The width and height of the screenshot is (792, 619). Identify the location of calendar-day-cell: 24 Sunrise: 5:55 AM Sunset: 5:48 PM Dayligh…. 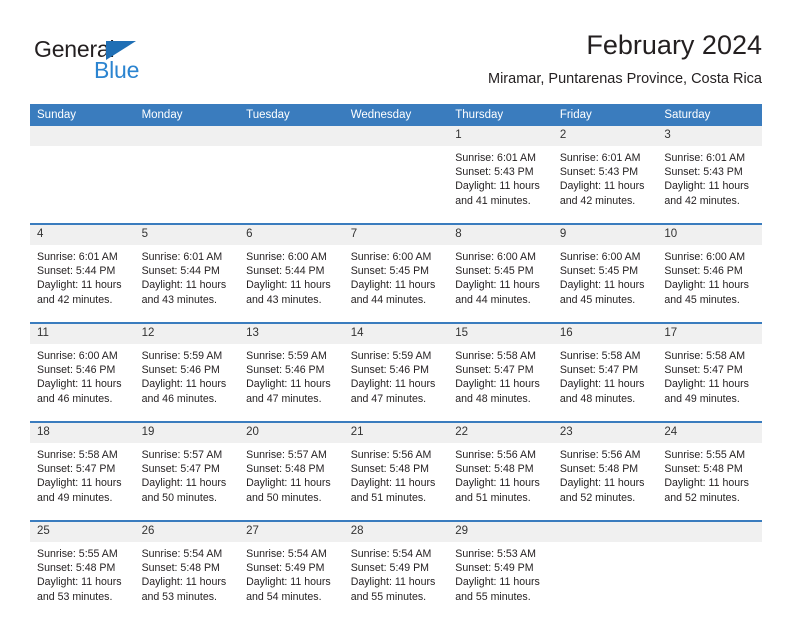
(709, 471).